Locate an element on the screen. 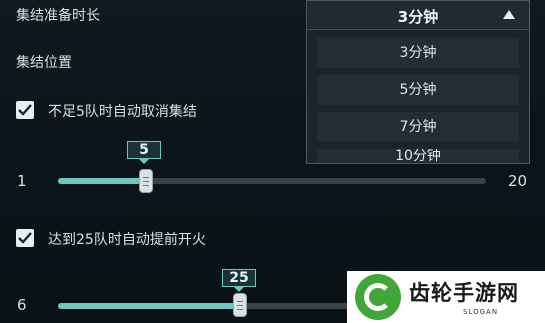 This screenshot has height=323, width=545. cancel-slider-max: 20 is located at coordinates (518, 181).